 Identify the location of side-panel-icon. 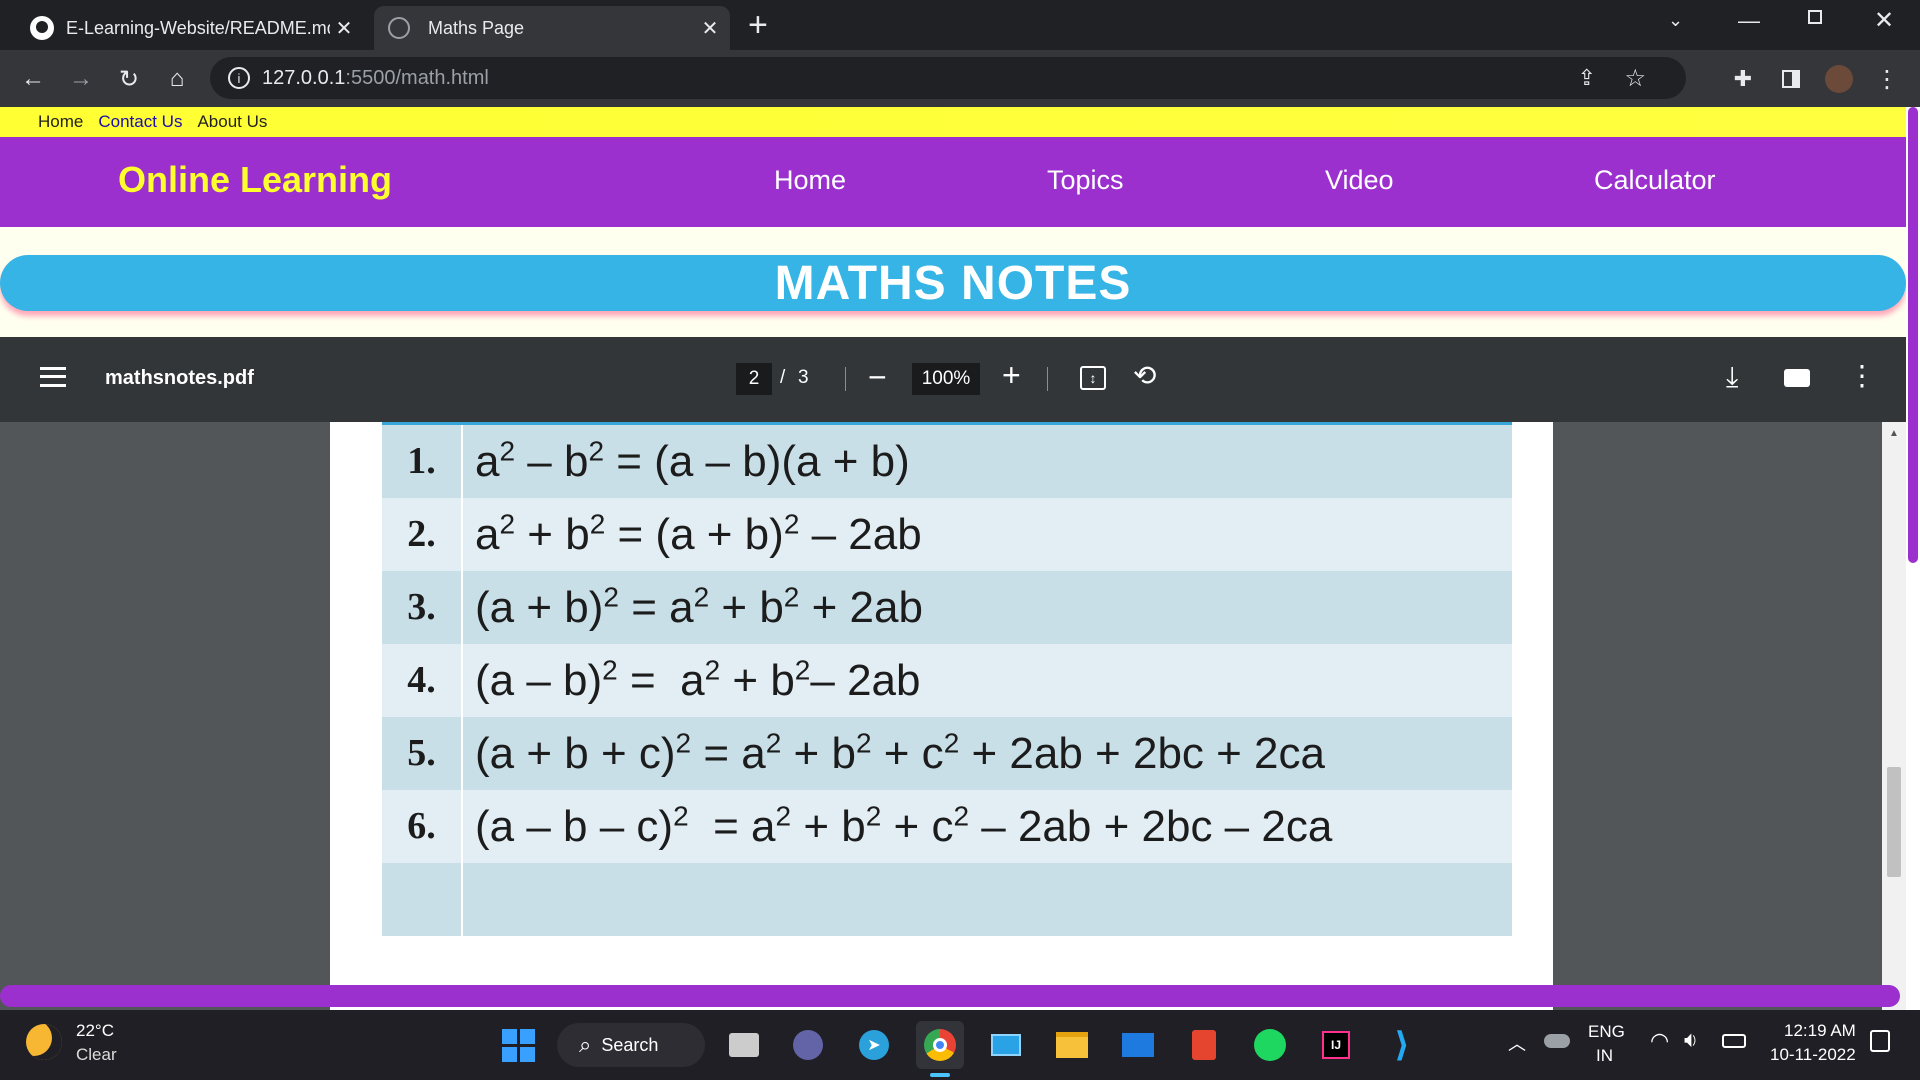
(1791, 79).